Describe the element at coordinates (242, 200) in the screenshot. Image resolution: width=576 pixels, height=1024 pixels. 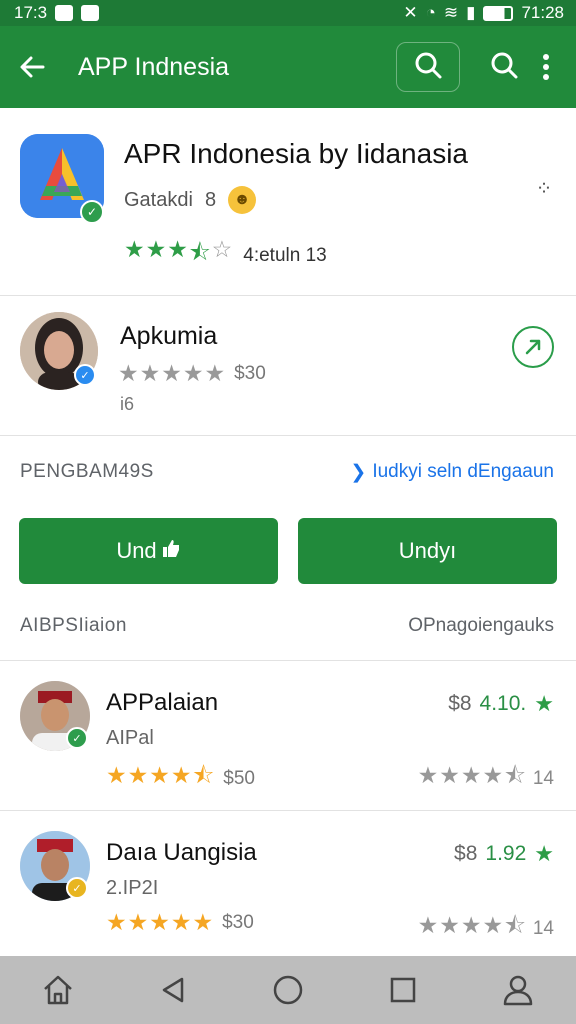
I see `emoji-face-icon: ☻` at that location.